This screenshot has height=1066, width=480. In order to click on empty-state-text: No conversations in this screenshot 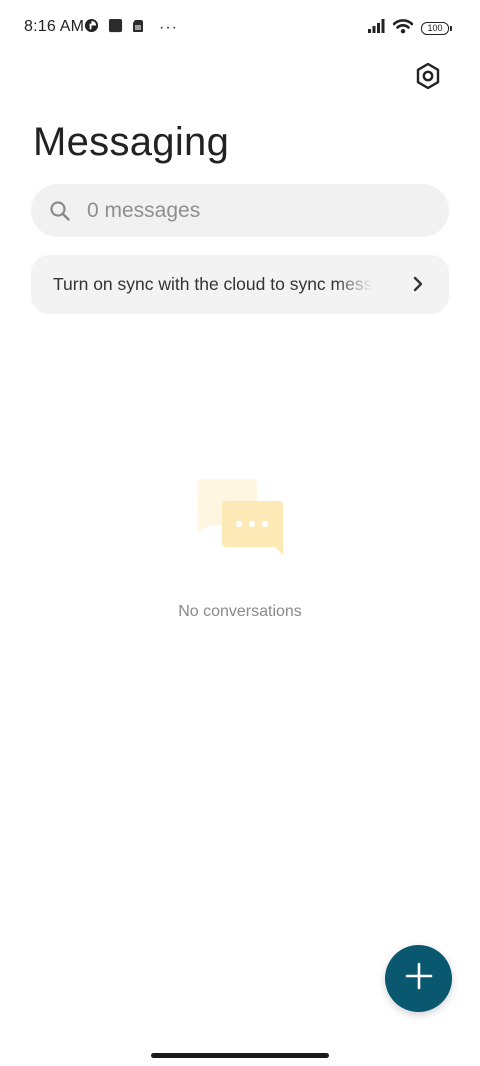, I will do `click(240, 611)`.